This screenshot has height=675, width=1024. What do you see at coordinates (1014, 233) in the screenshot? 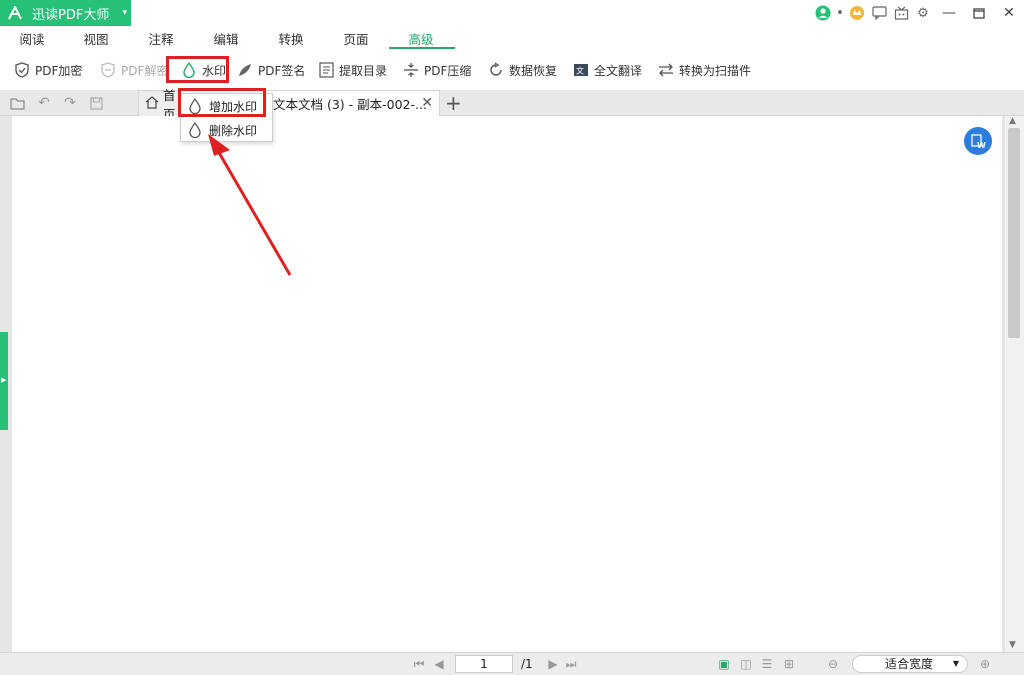
I see `scrollbar-thumb` at bounding box center [1014, 233].